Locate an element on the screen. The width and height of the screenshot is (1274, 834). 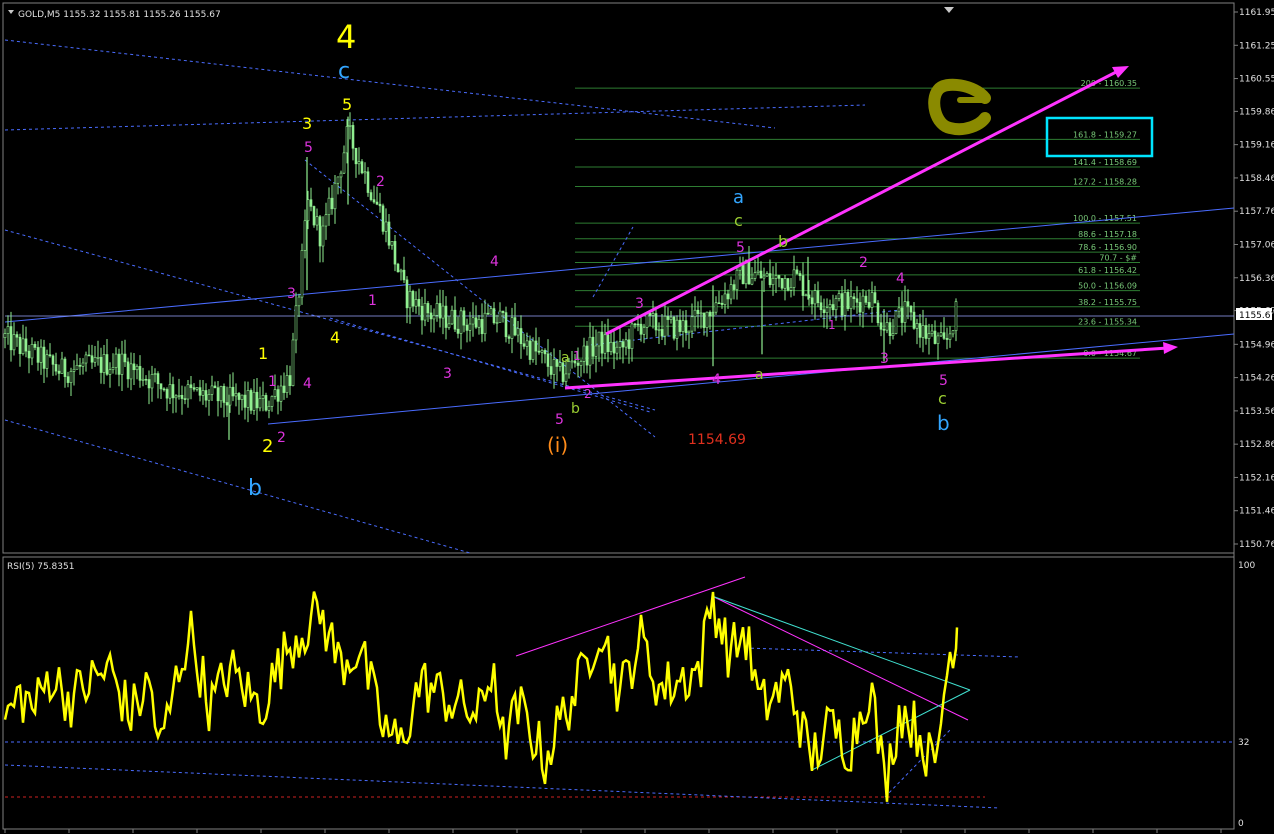
wave-label-y3: 3 is located at coordinates (307, 123).